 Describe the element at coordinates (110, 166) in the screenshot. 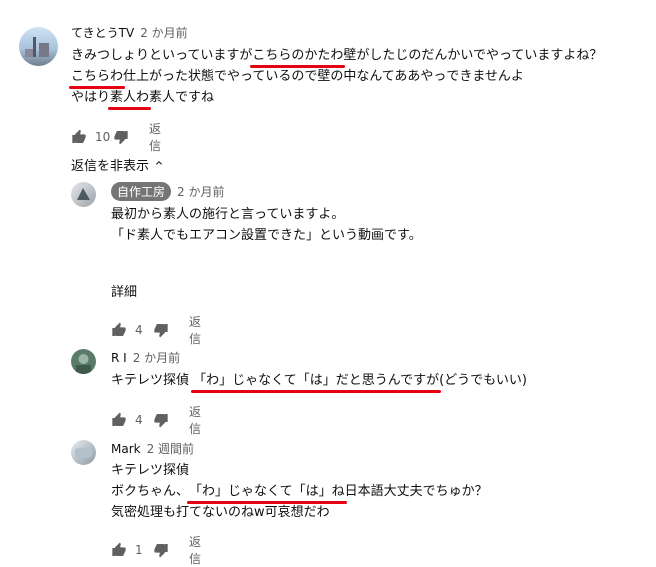

I see `hide-replies-label: 返信を非表示` at that location.